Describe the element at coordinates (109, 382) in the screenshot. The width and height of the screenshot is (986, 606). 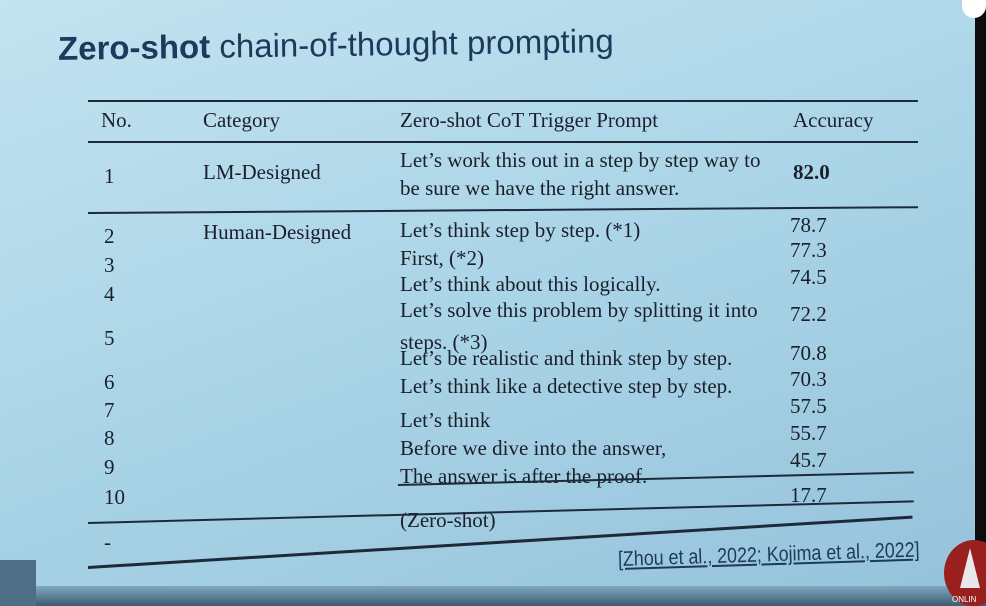
I see `row-6-no: 6` at that location.